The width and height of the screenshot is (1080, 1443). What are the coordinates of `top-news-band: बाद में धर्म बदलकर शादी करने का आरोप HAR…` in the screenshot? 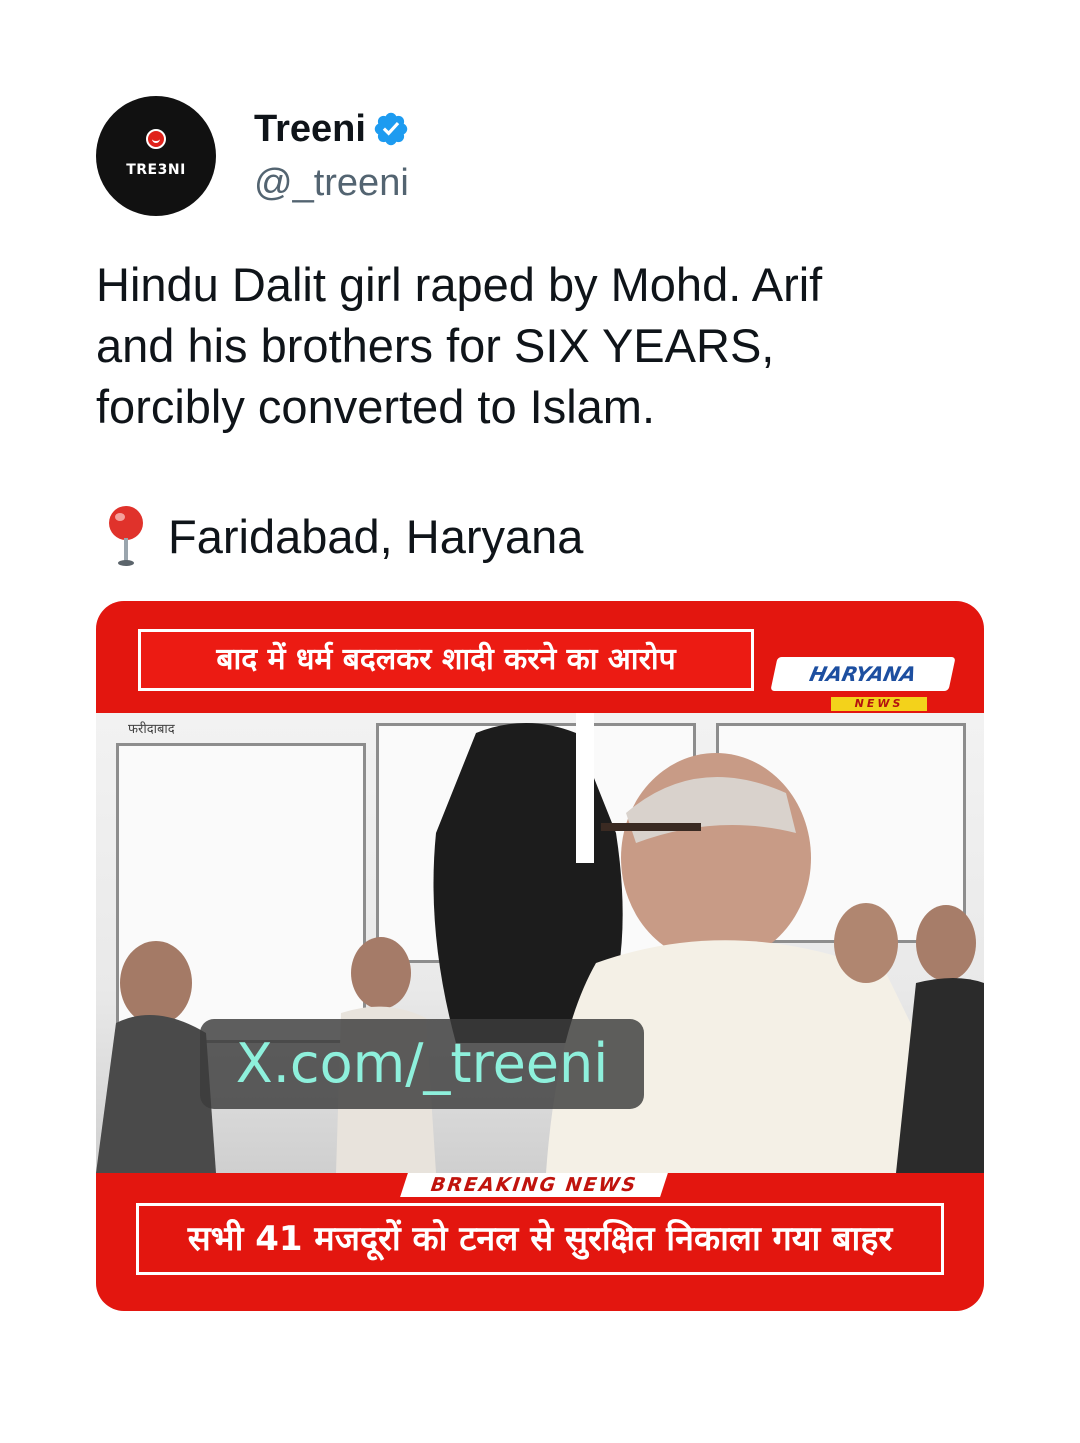 It's located at (540, 657).